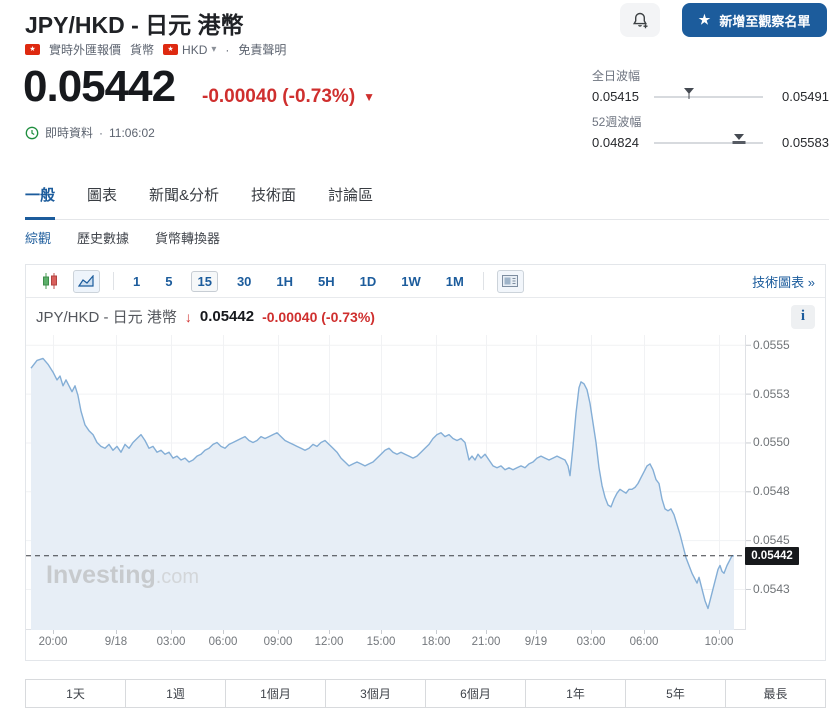 This screenshot has width=829, height=725. What do you see at coordinates (704, 19) in the screenshot?
I see `star-icon: ★` at bounding box center [704, 19].